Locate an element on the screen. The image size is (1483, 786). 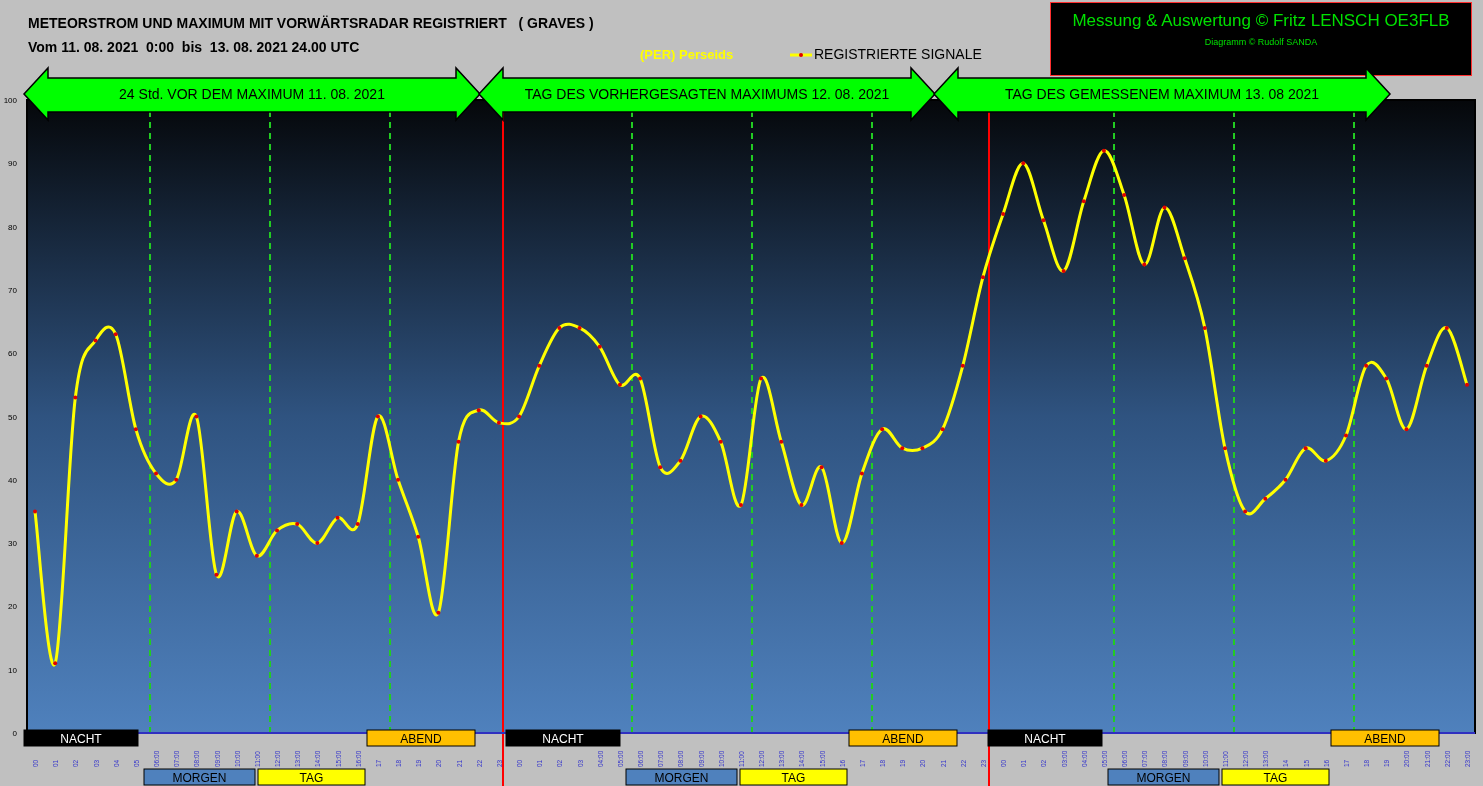
y-axis-tick: 60 is located at coordinates (12, 354).